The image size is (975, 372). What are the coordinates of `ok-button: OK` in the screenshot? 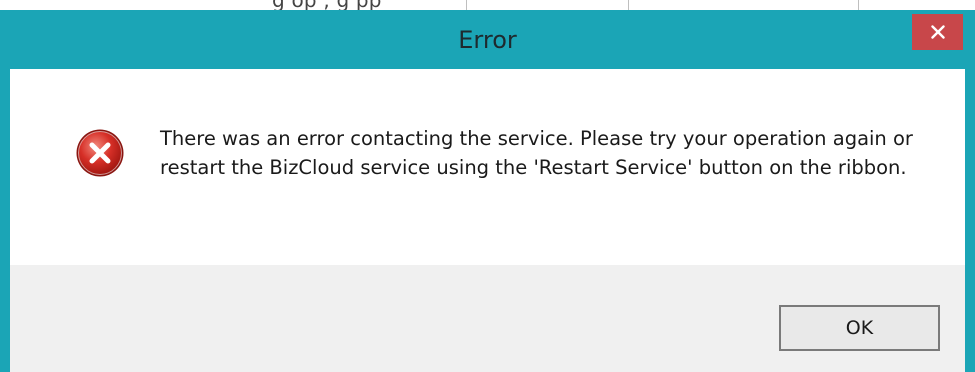 It's located at (859, 328).